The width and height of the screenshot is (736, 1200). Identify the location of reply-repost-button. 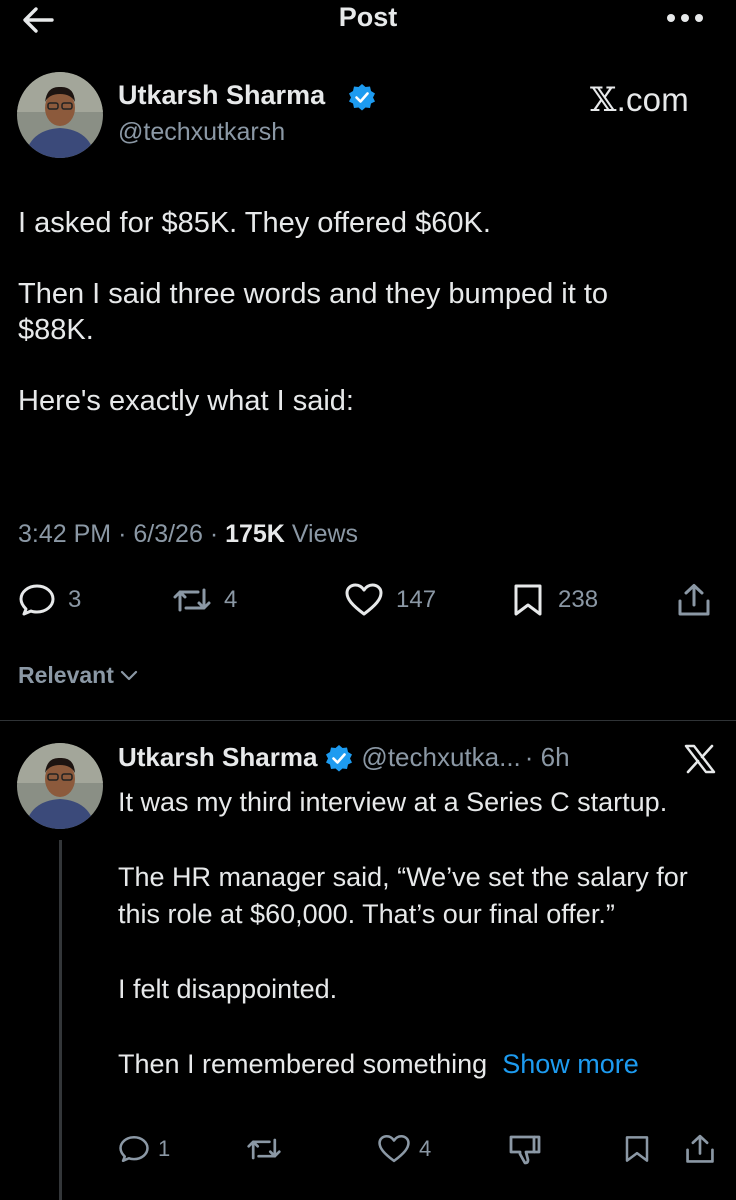
(268, 1149).